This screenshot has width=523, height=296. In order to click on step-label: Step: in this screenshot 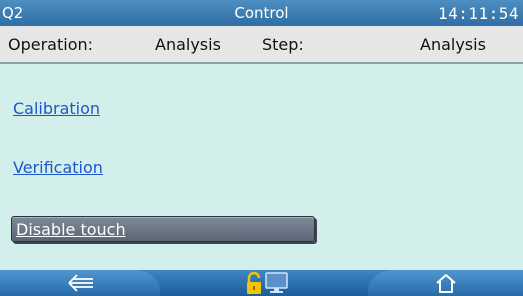, I will do `click(283, 44)`.